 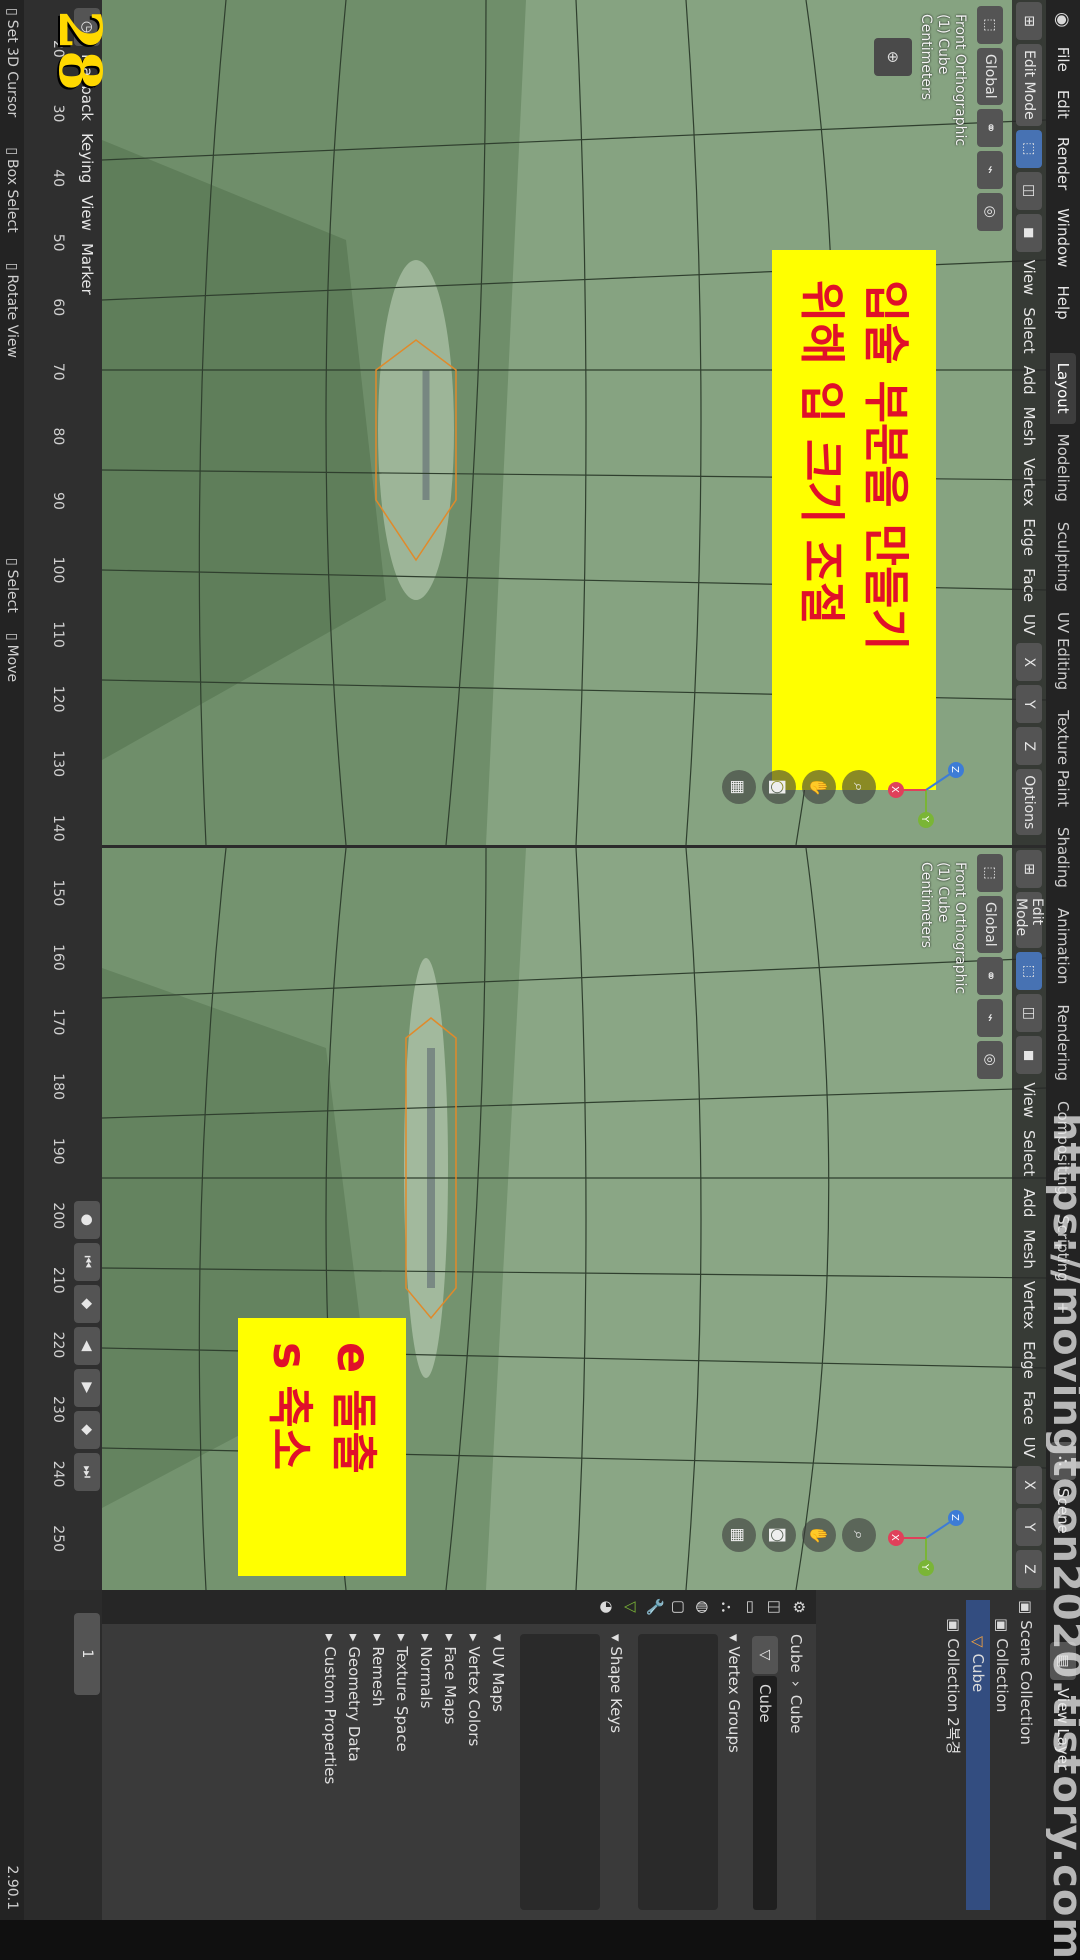 I want to click on shape-keys-list, so click(x=560, y=1772).